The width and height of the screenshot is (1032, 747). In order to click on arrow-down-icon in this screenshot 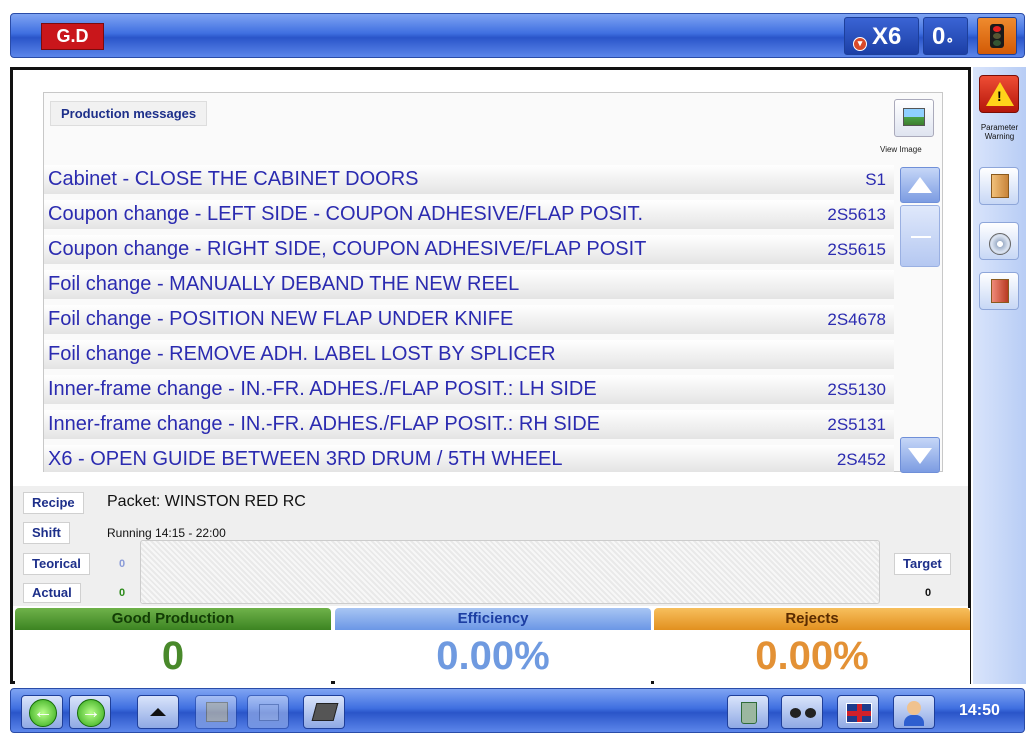, I will do `click(920, 456)`.